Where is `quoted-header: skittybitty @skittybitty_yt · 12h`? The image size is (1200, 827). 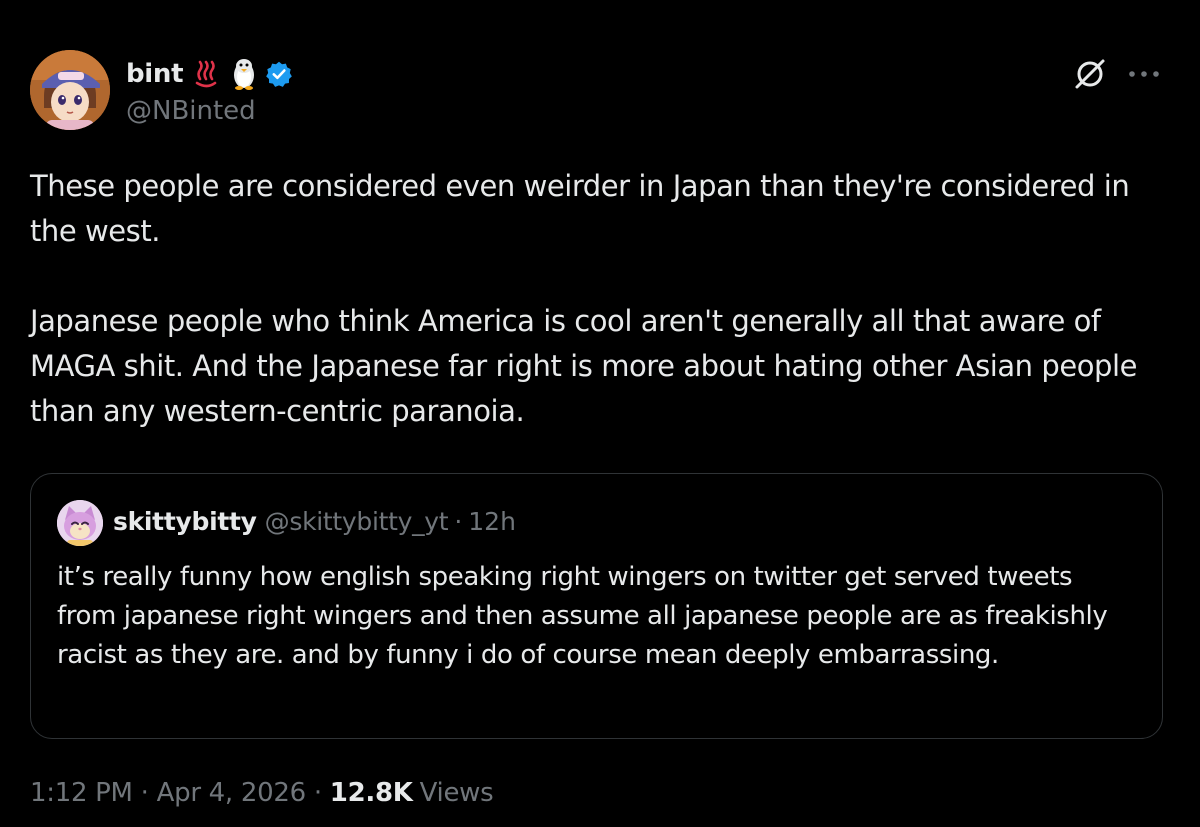
quoted-header: skittybitty @skittybitty_yt · 12h is located at coordinates (314, 521).